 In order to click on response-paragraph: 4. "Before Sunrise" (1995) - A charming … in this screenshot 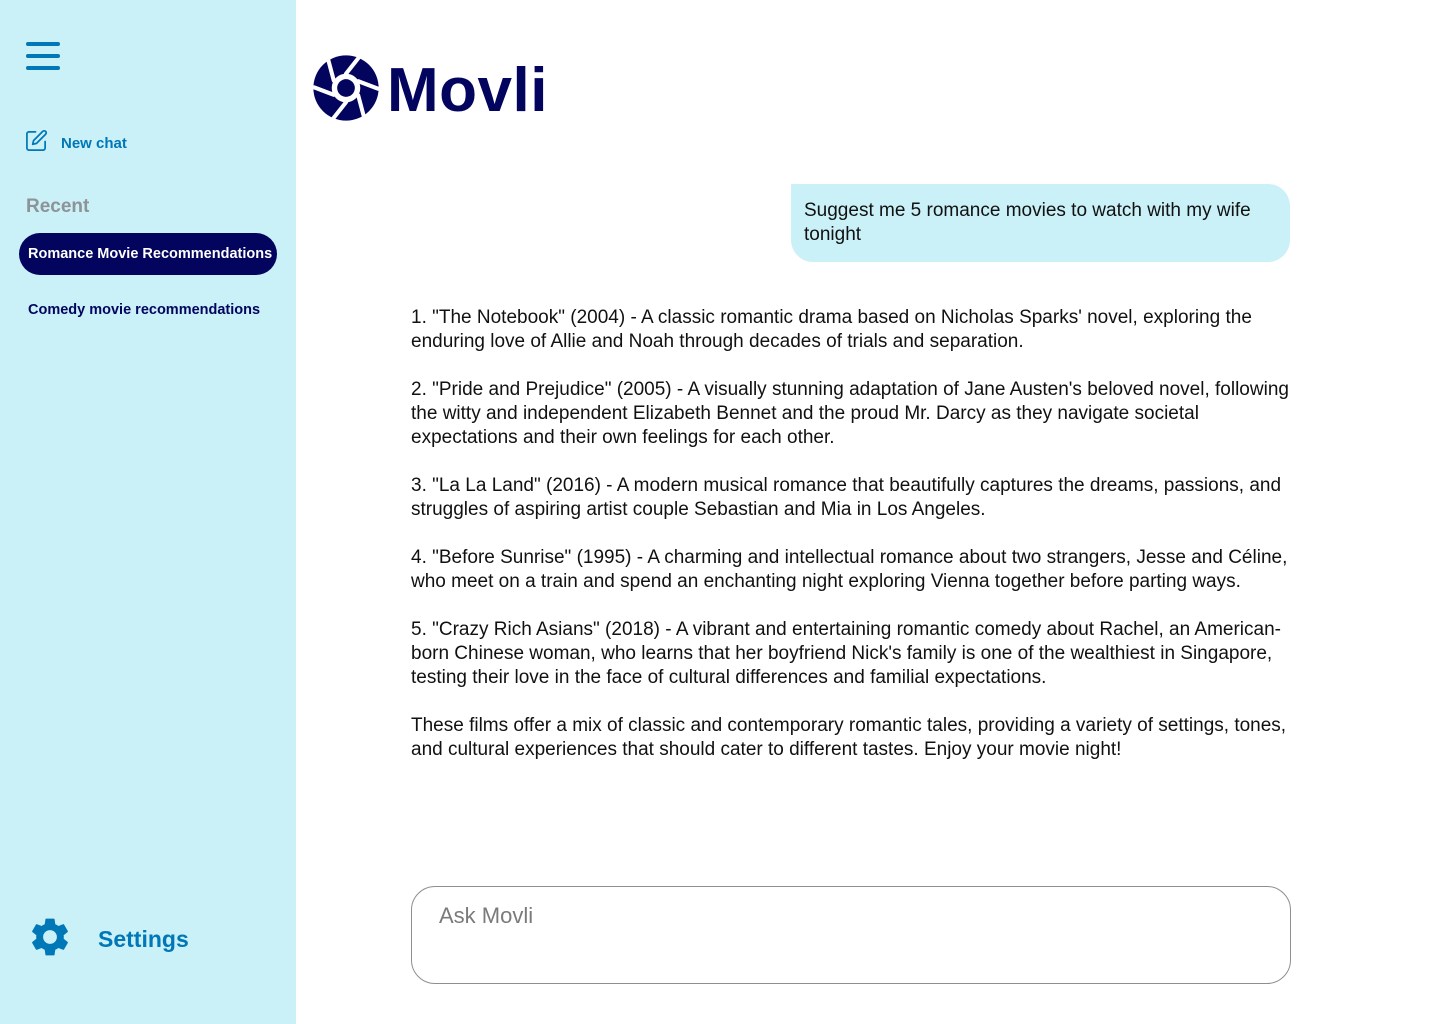, I will do `click(849, 569)`.